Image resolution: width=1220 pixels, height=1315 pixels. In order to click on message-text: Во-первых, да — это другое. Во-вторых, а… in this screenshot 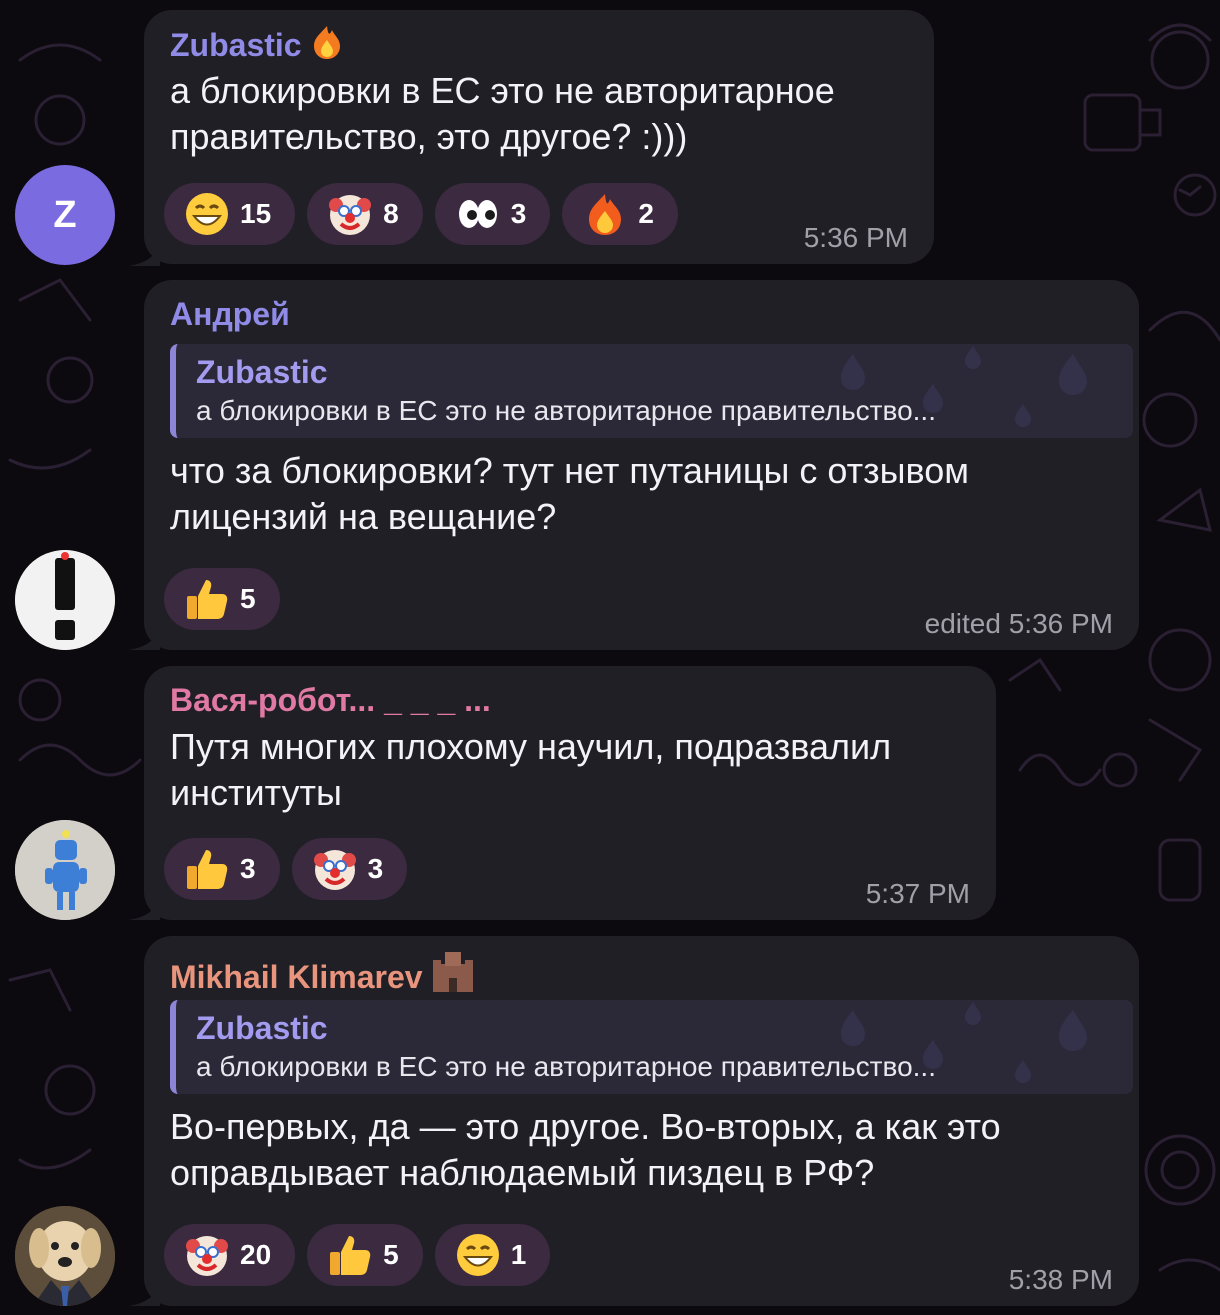, I will do `click(585, 1149)`.